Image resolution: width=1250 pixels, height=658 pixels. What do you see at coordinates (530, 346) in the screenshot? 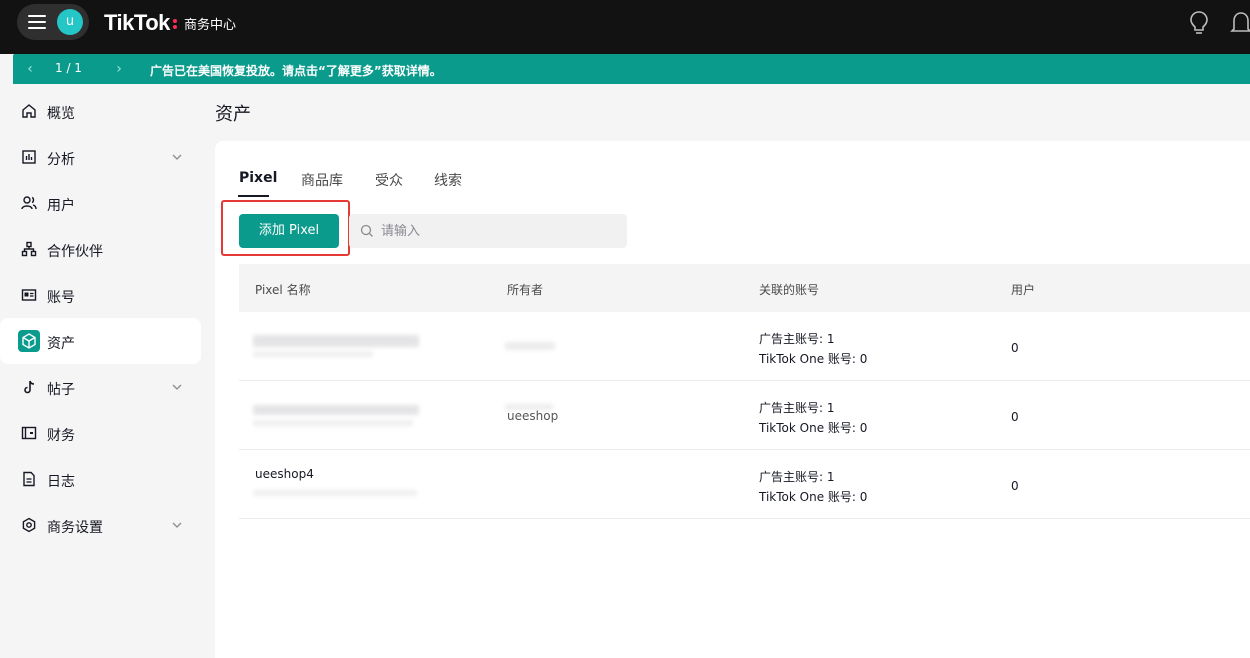
I see `redacted-owner` at bounding box center [530, 346].